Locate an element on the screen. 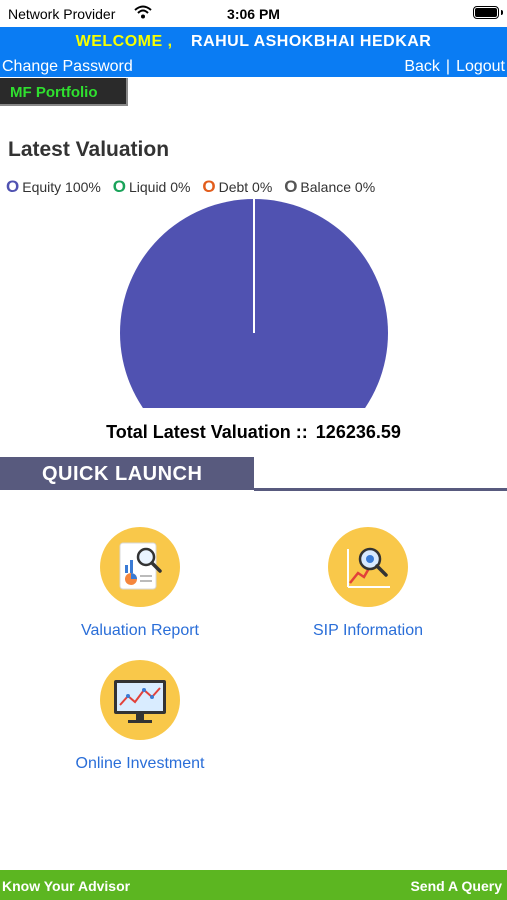  legend-item-balance: O Balance 0% is located at coordinates (329, 187).